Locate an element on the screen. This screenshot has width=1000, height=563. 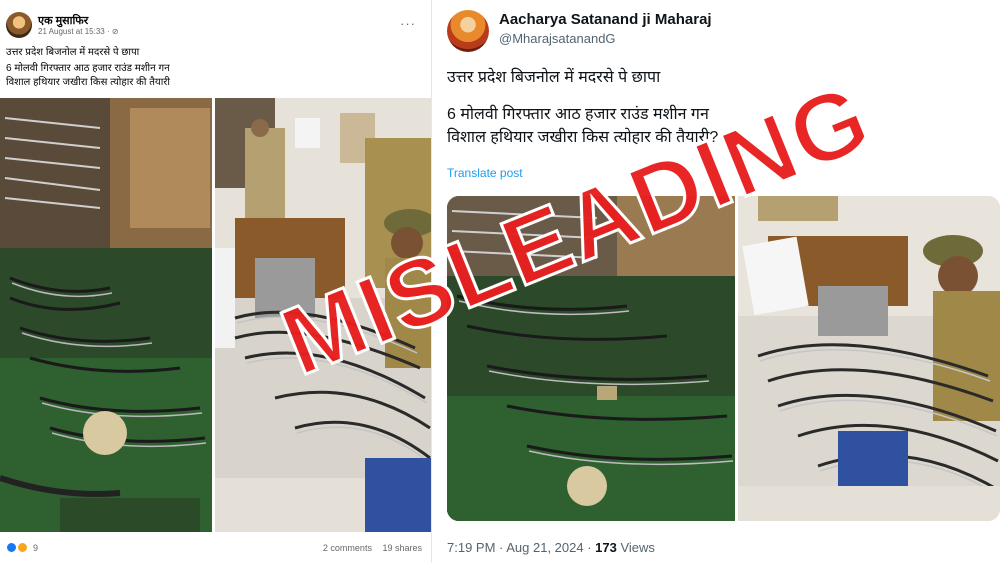
views-label: Views is located at coordinates (635, 547).